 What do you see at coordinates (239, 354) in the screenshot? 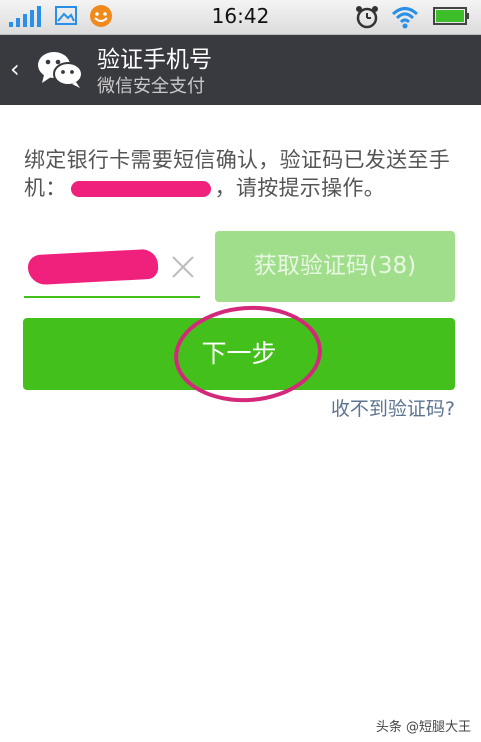
I see `next-button: 下一步` at bounding box center [239, 354].